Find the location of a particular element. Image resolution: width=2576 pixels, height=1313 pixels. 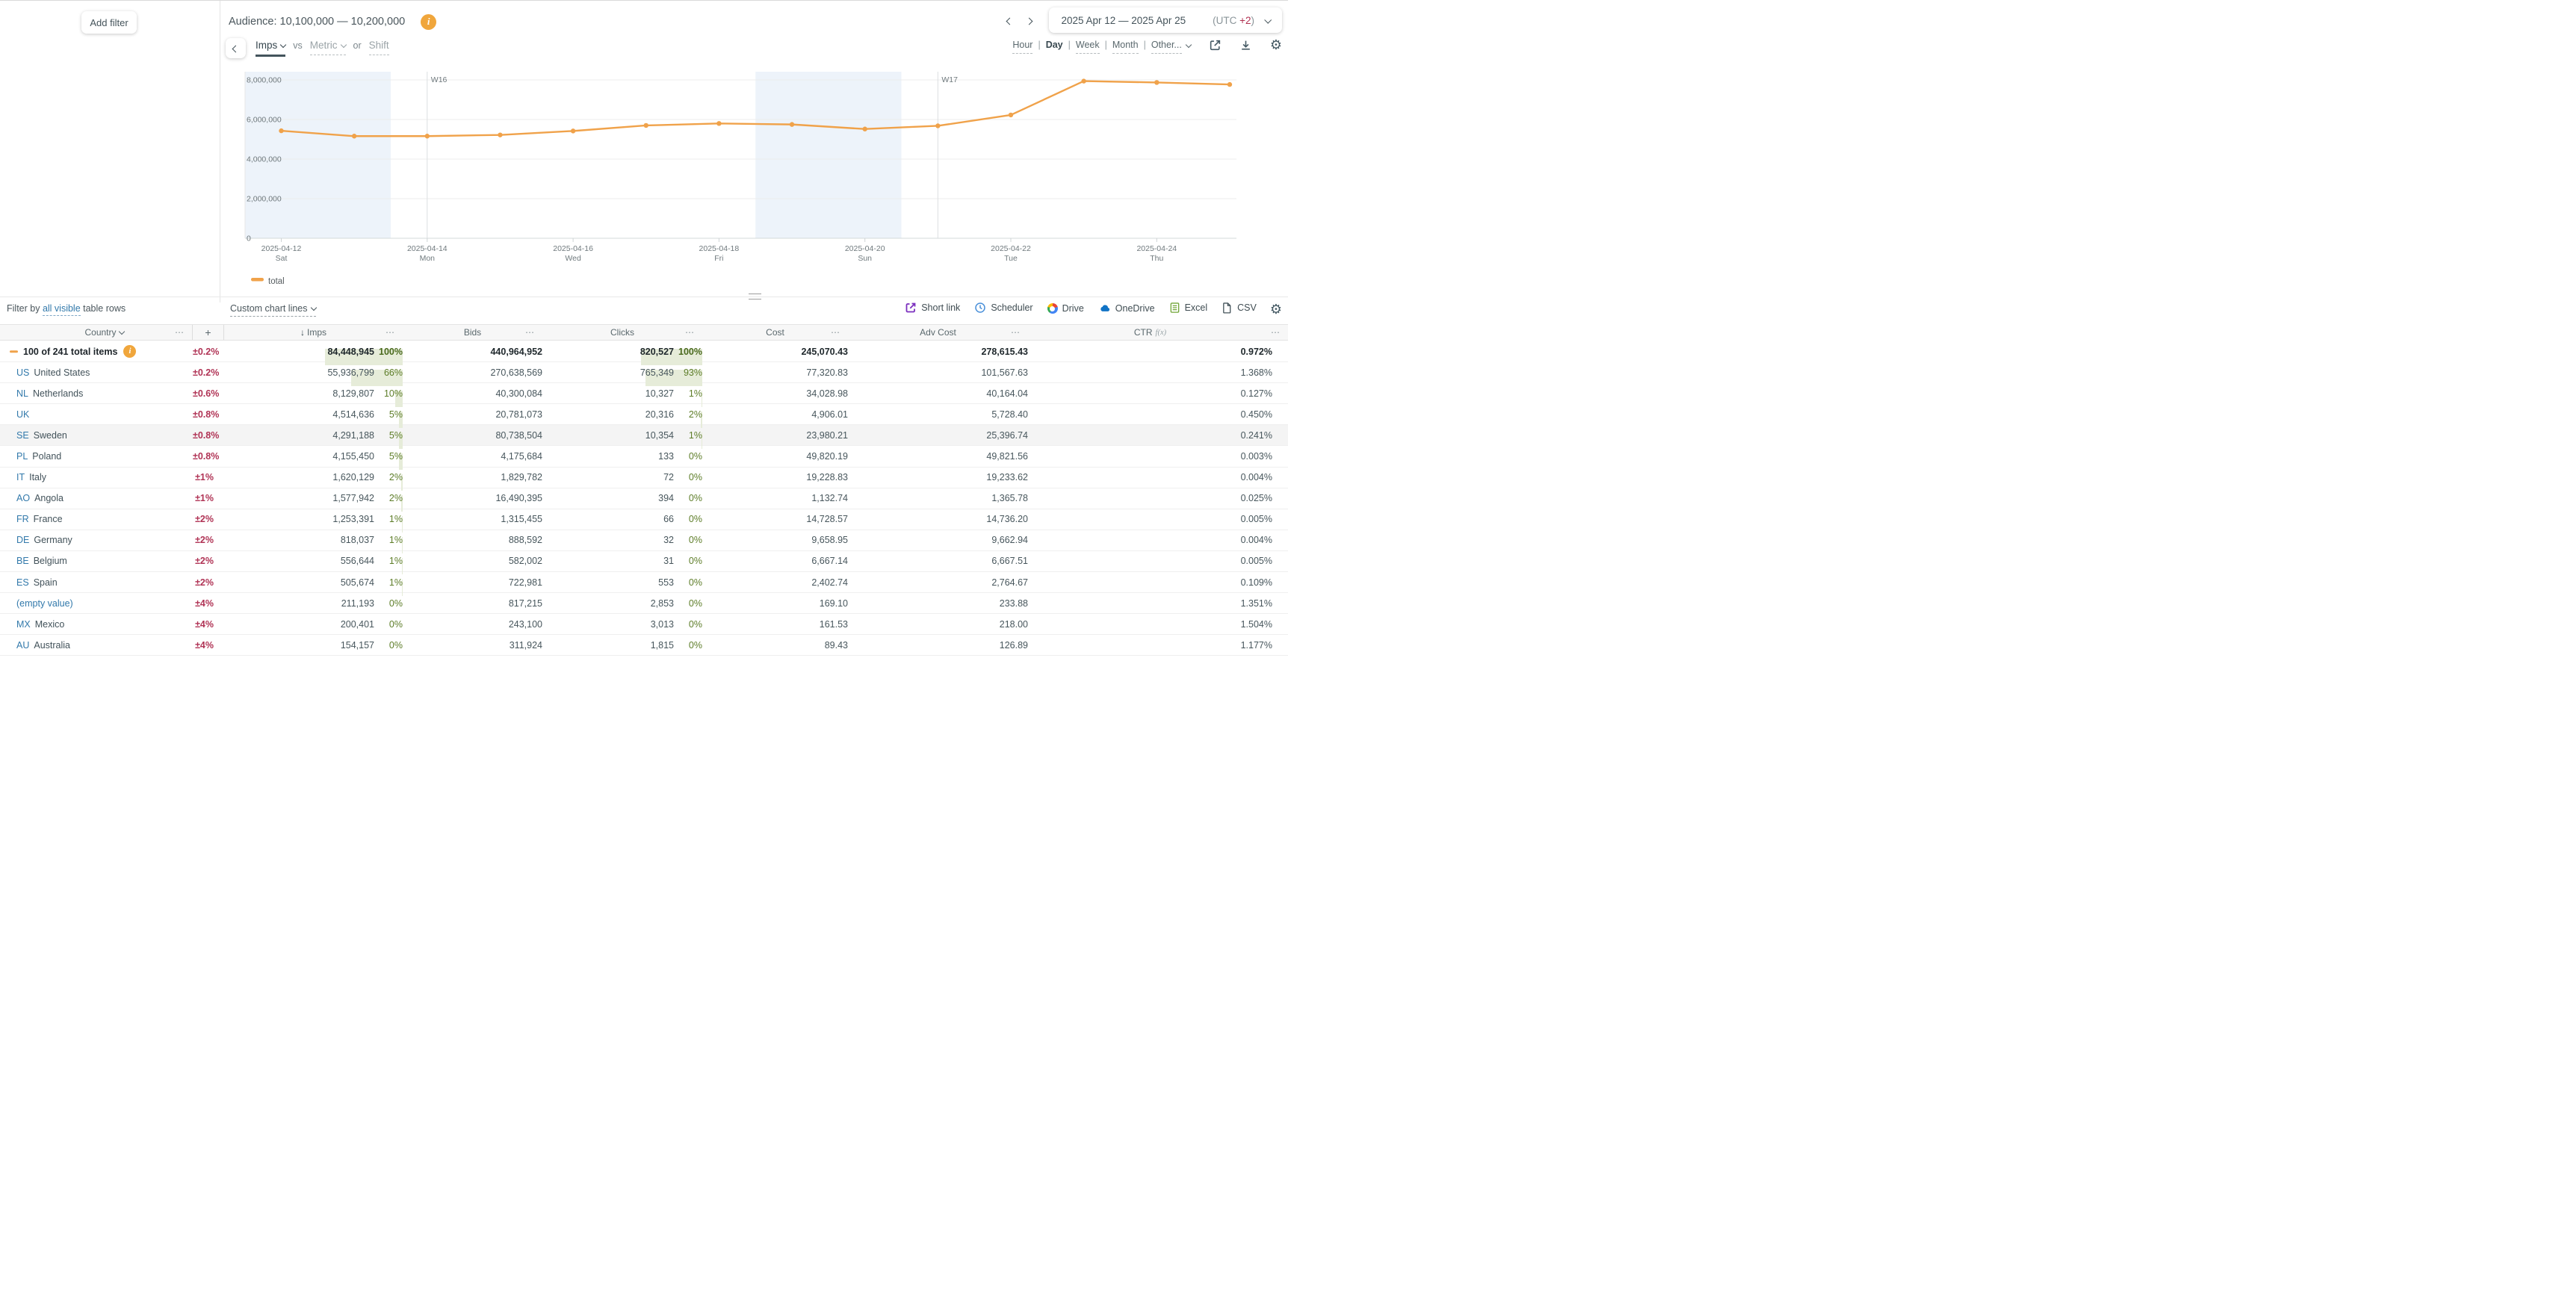

column-header-country: Country ⋯ is located at coordinates (96, 332).